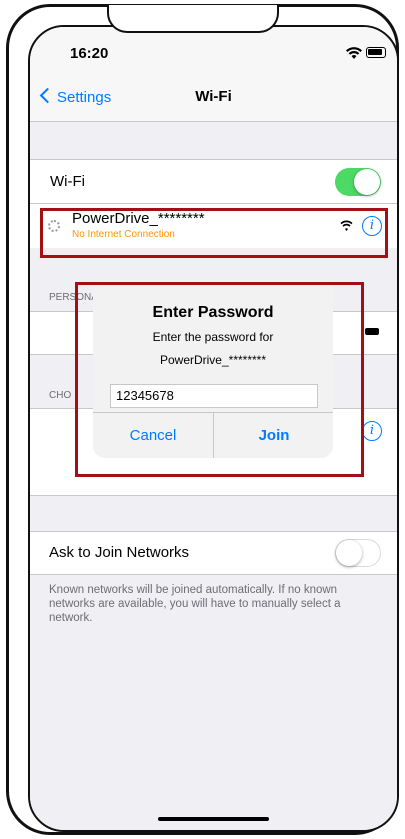 The width and height of the screenshot is (405, 839). I want to click on wifi-toggle-row: Wi-Fi, so click(213, 181).